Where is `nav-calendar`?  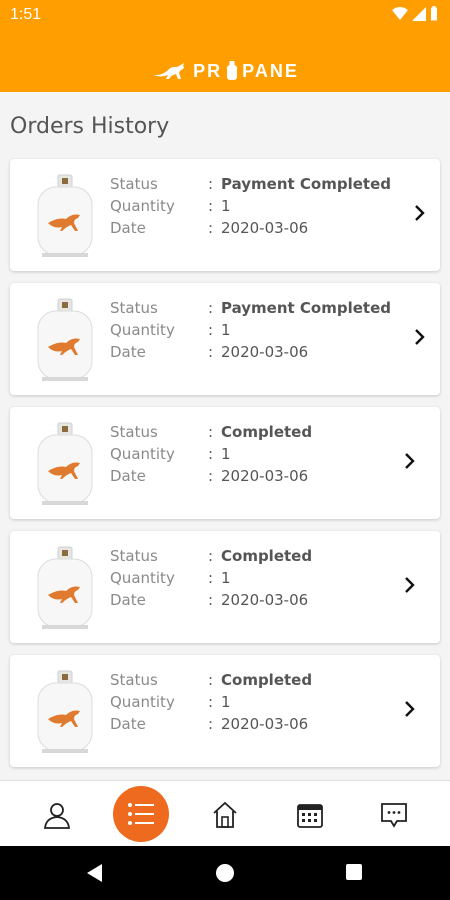 nav-calendar is located at coordinates (310, 815).